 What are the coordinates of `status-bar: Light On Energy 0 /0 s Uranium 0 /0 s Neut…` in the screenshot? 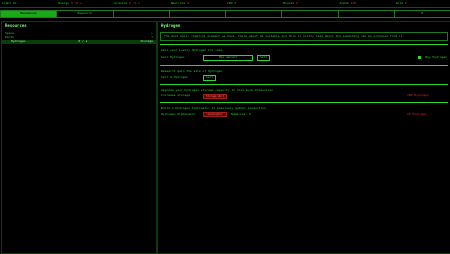 It's located at (225, 4).